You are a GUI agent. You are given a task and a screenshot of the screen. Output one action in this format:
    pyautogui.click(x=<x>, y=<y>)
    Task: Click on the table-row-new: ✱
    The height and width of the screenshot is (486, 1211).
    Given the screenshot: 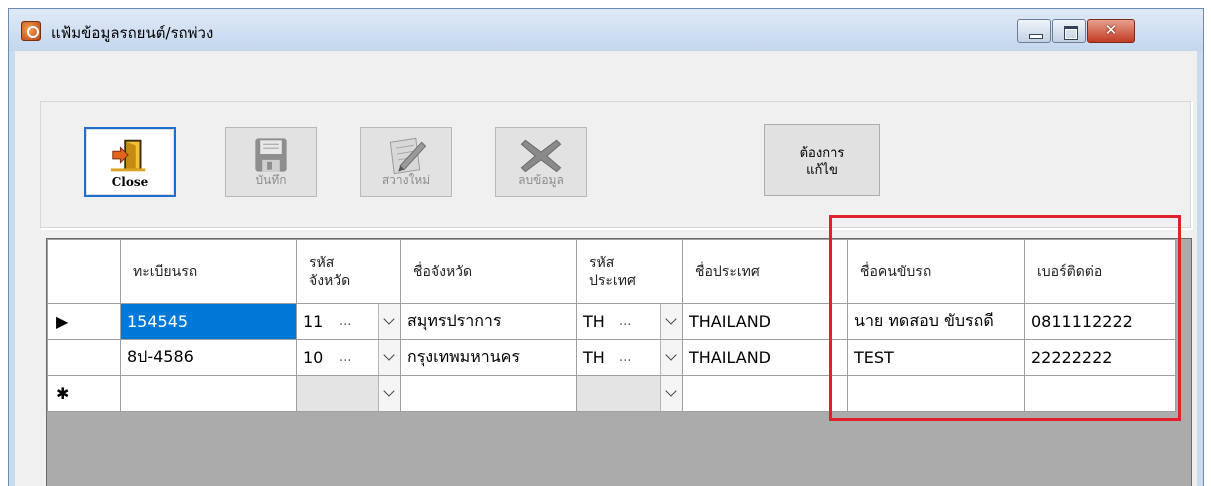 What is the action you would take?
    pyautogui.click(x=611, y=393)
    